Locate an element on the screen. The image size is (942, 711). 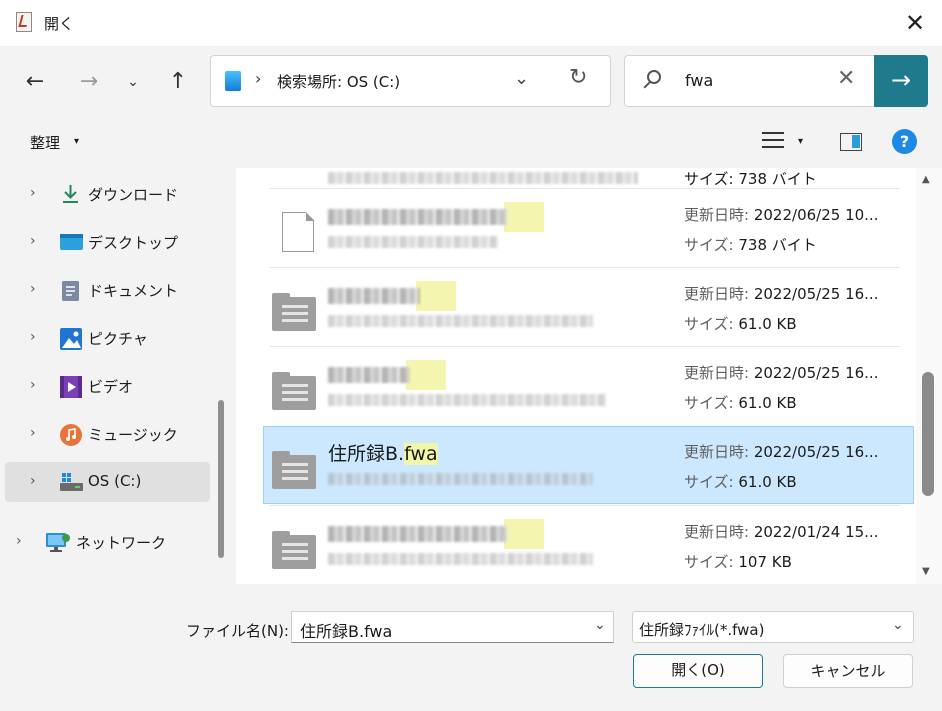
filename-input: 住所録B.fwa is located at coordinates (452, 627).